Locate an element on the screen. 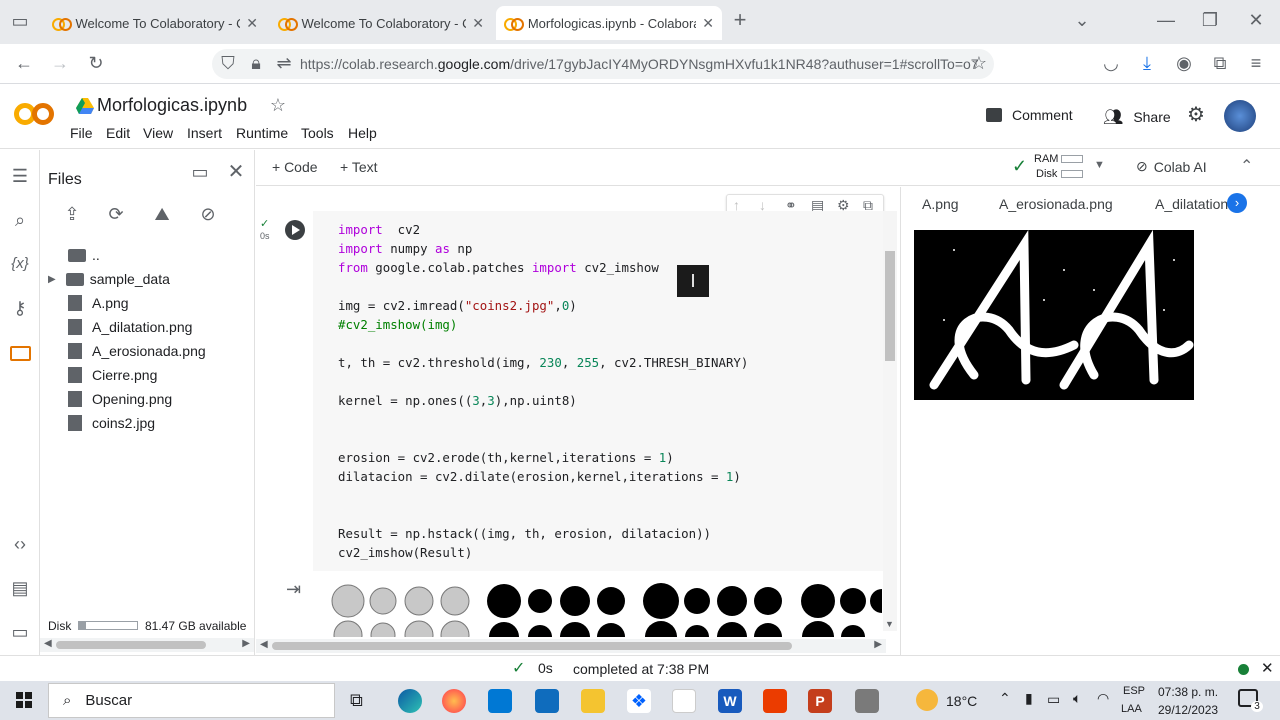 Image resolution: width=1280 pixels, height=720 pixels. code-line: kernel = np.ones((3,3),np.uint8) is located at coordinates (610, 400).